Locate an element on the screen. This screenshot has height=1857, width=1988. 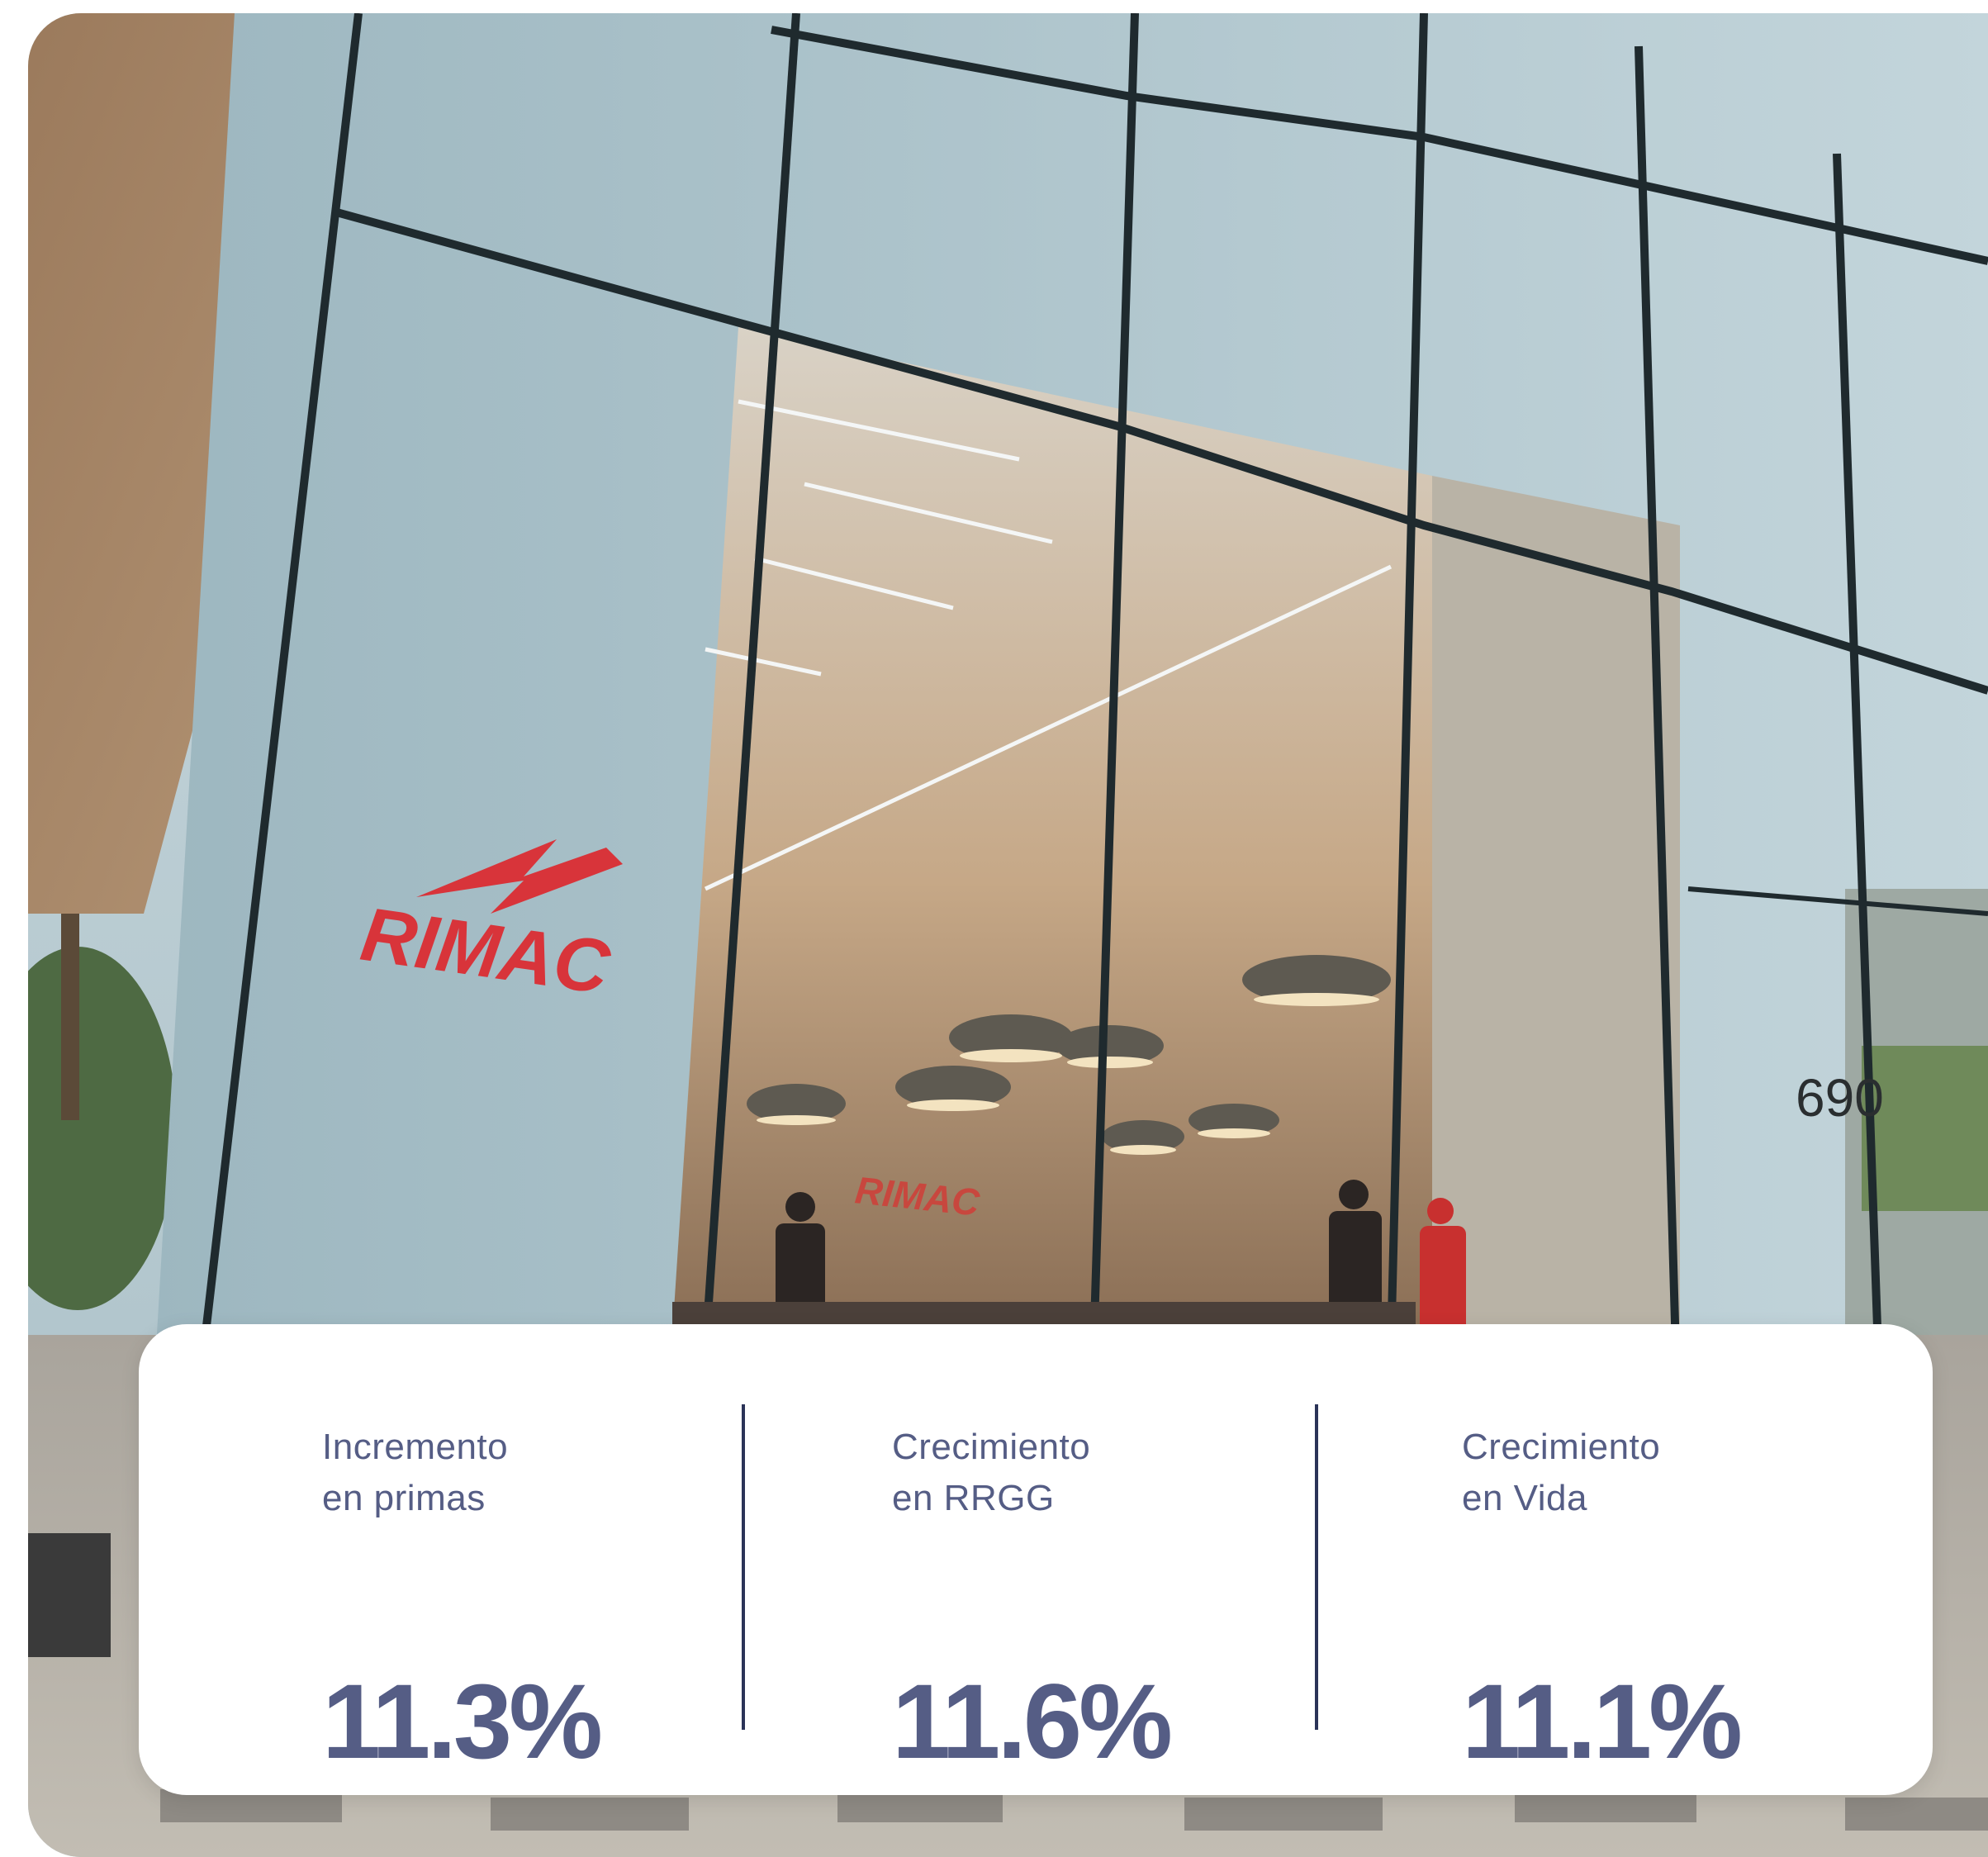
stat-life: Crecimiento en Vida 11.1% is located at coordinates (1677, 1598).